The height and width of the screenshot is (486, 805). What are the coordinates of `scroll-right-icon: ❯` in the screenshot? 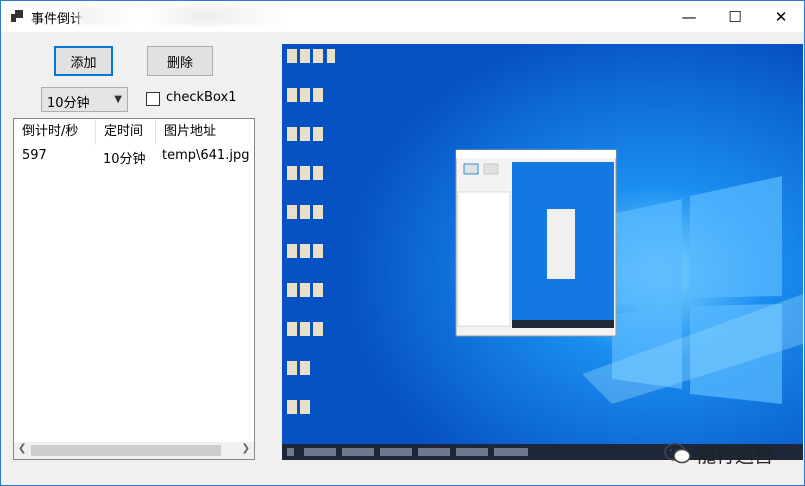 It's located at (246, 448).